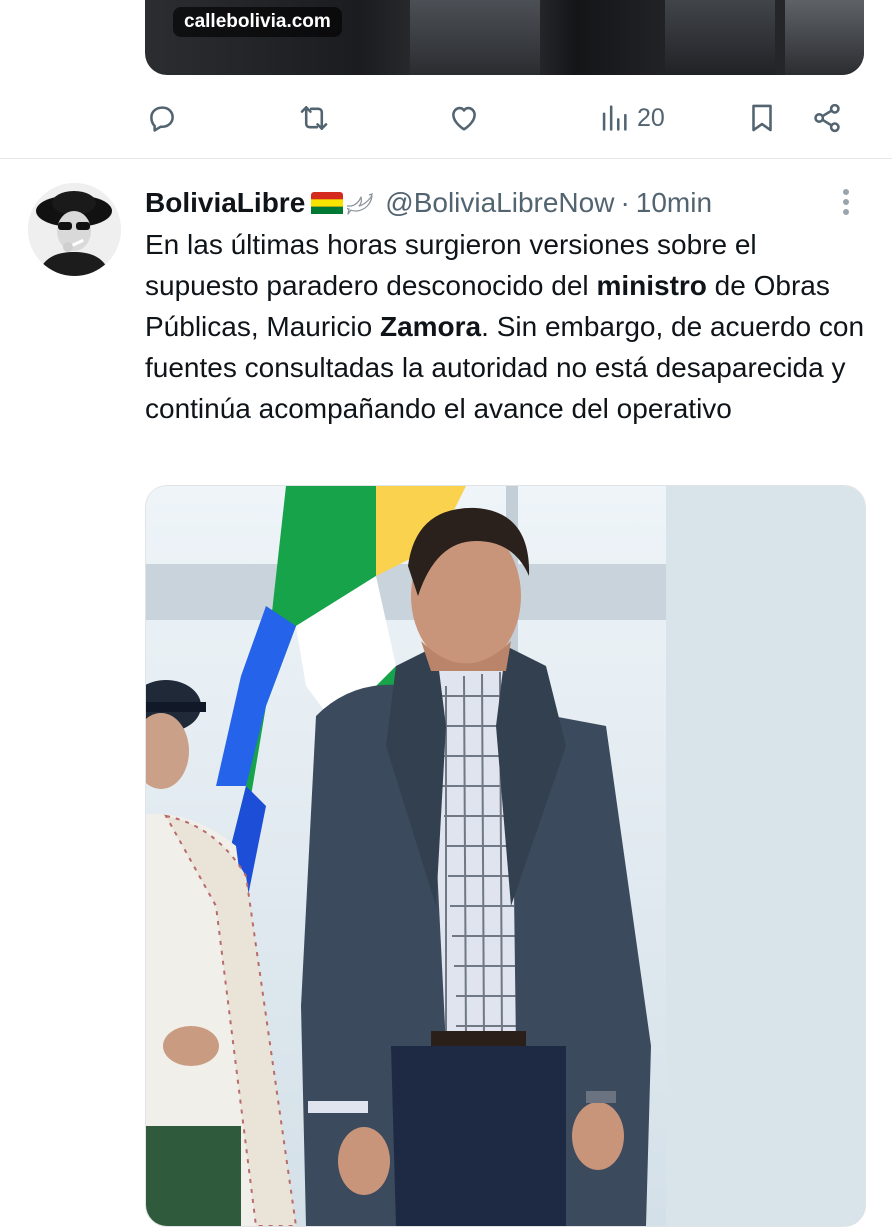 Image resolution: width=892 pixels, height=1227 pixels. I want to click on like-button, so click(464, 118).